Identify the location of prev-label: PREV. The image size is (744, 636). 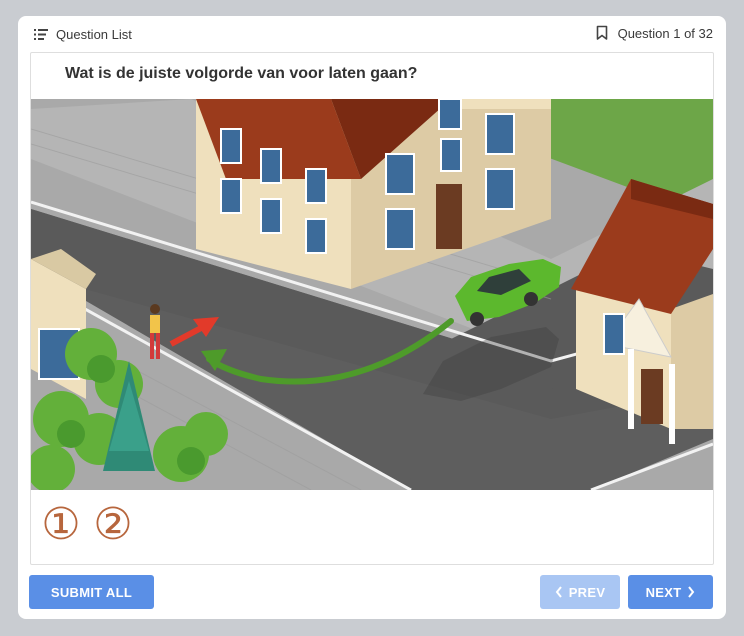
(587, 592).